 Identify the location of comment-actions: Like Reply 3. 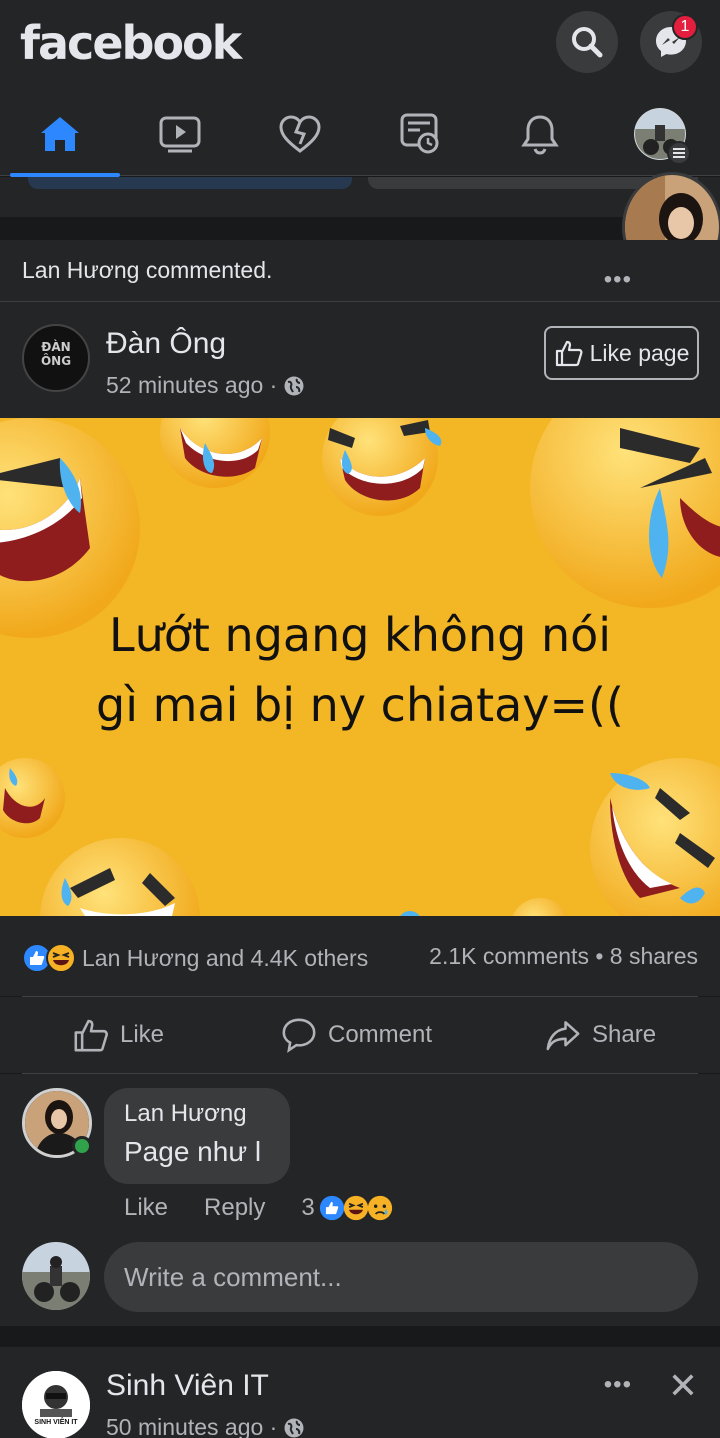
(258, 1208).